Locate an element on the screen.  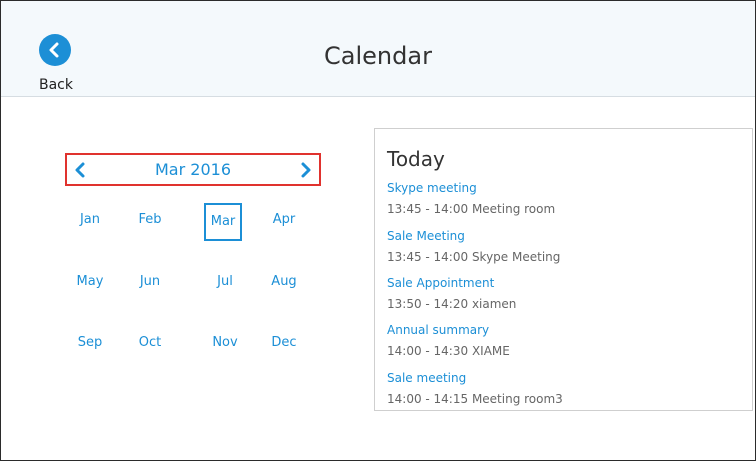
event-meta: 14:00 - 14:15 Meeting room3 is located at coordinates (475, 399).